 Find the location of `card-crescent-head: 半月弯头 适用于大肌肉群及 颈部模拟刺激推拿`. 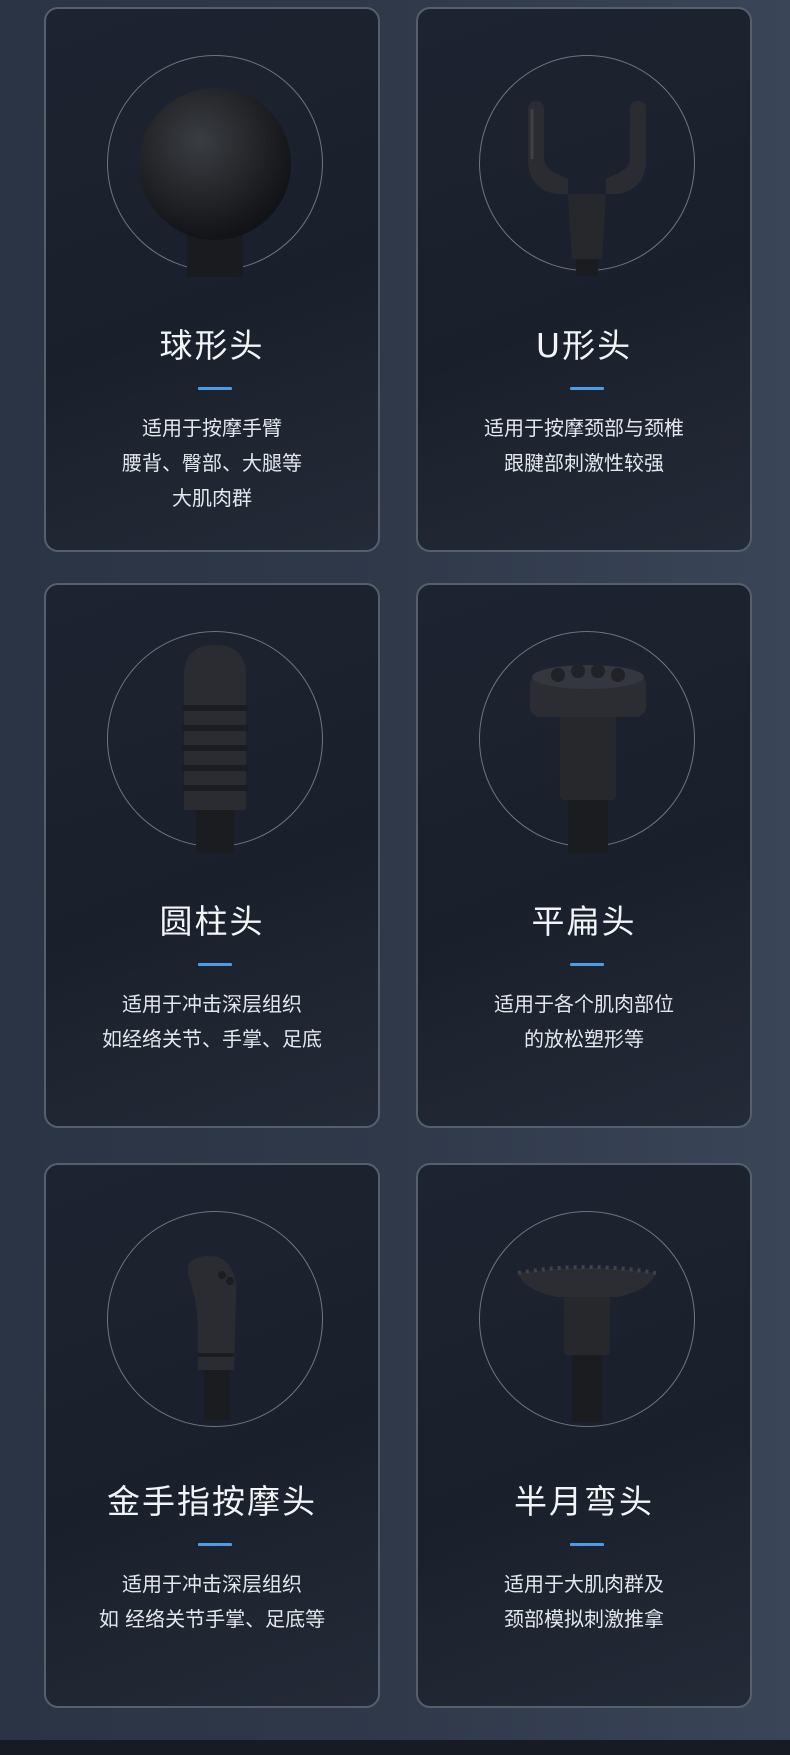

card-crescent-head: 半月弯头 适用于大肌肉群及 颈部模拟刺激推拿 is located at coordinates (584, 1435).